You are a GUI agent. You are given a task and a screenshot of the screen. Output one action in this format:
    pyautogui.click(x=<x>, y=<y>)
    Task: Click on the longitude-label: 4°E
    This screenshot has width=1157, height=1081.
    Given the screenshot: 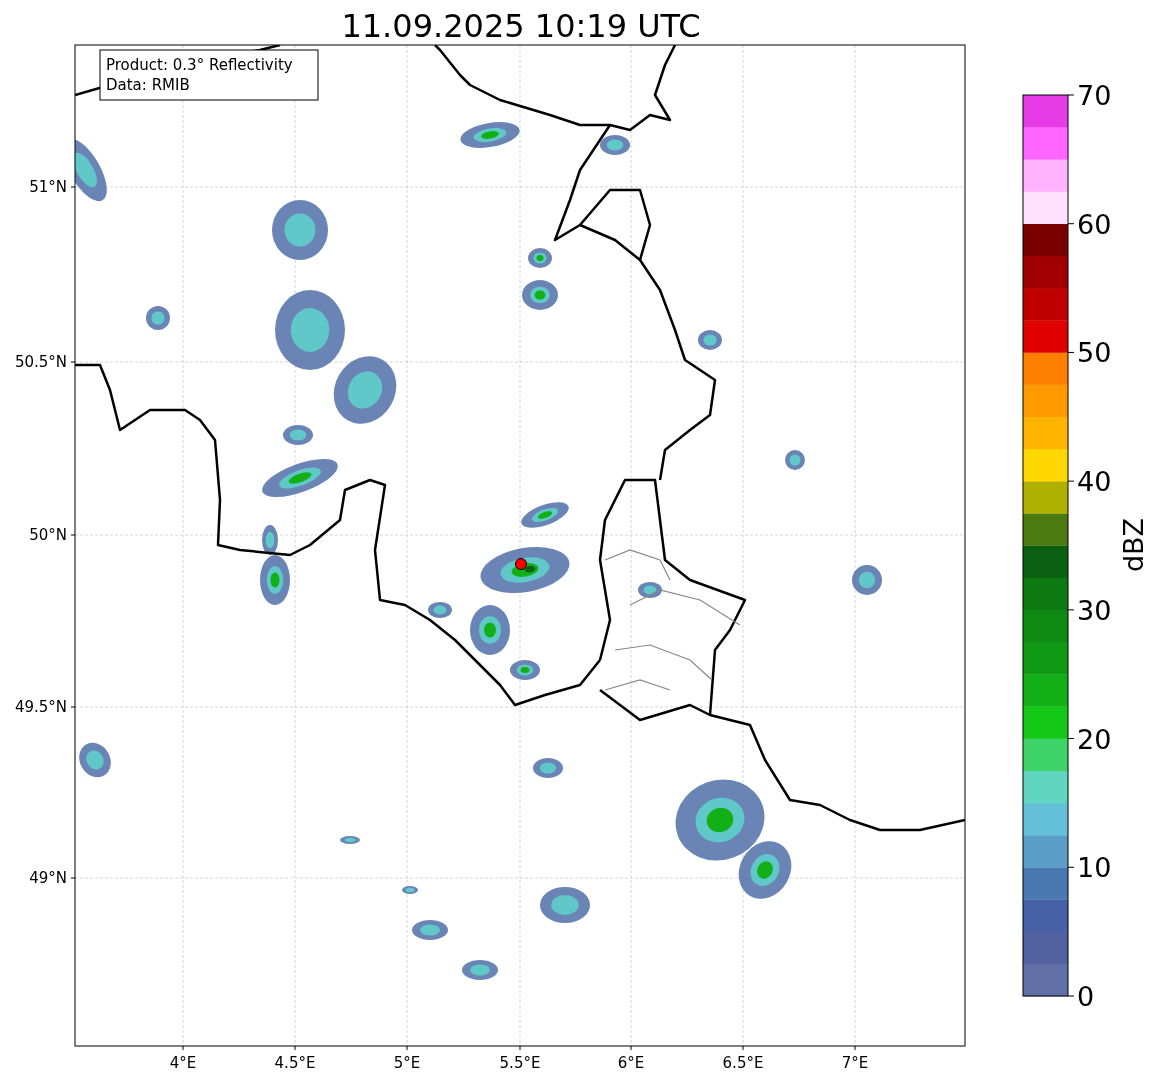 What is the action you would take?
    pyautogui.click(x=183, y=1063)
    